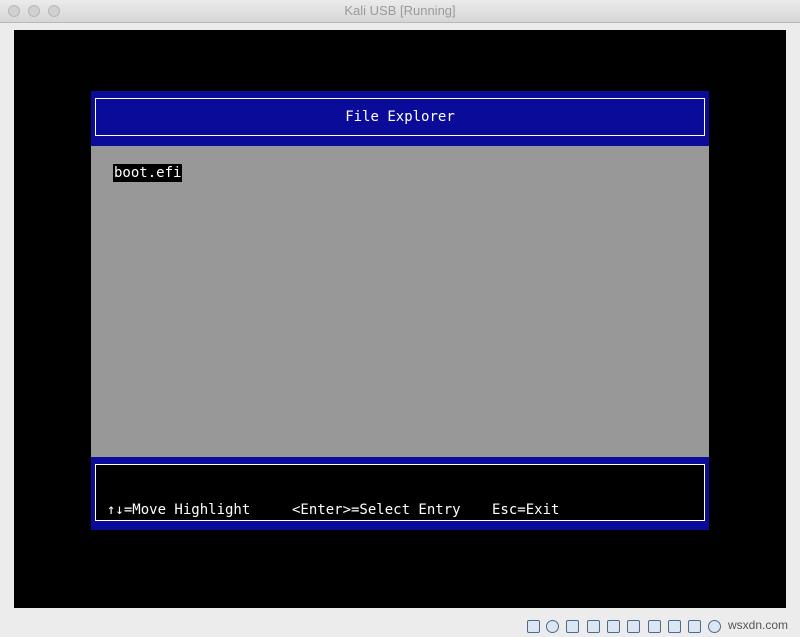  Describe the element at coordinates (714, 626) in the screenshot. I see `cpu-icon` at that location.